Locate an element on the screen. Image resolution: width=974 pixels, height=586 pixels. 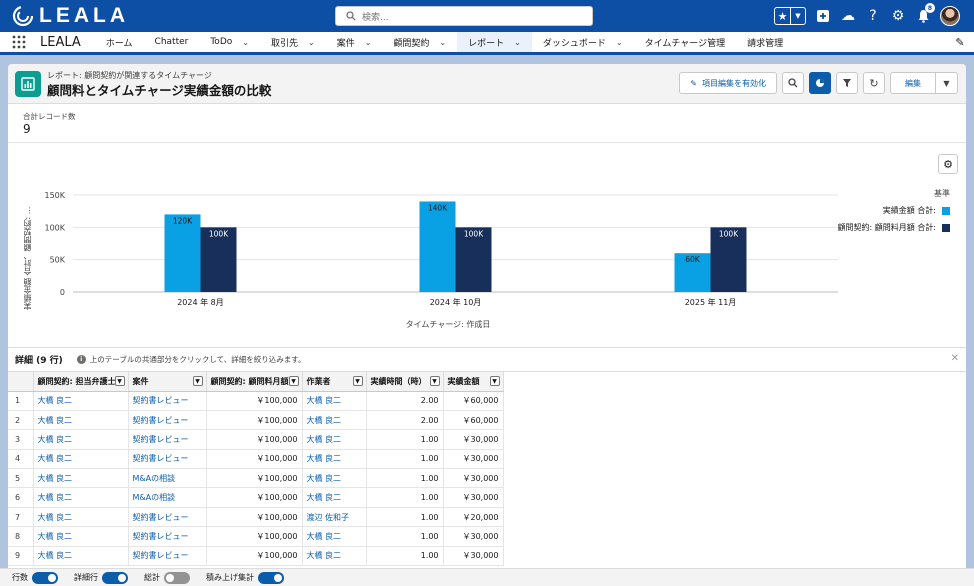
search-icon is located at coordinates (793, 83).